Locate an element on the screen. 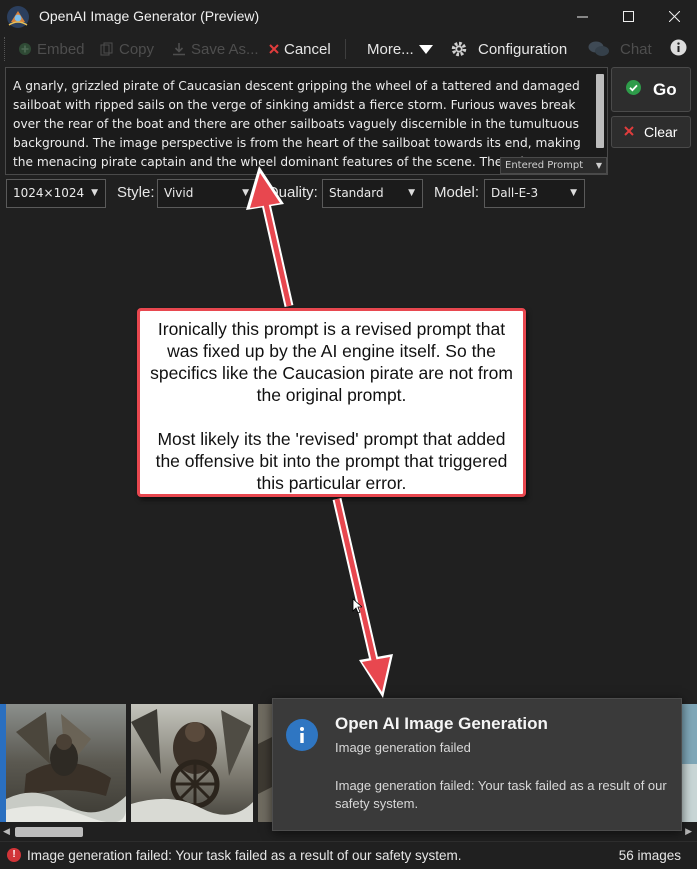 This screenshot has height=869, width=697. quality-label: Quality: is located at coordinates (292, 192).